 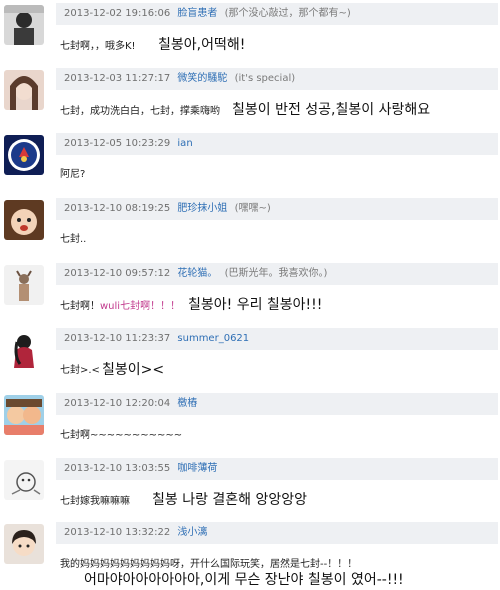 I want to click on comment-username: 檄樁, so click(x=187, y=403).